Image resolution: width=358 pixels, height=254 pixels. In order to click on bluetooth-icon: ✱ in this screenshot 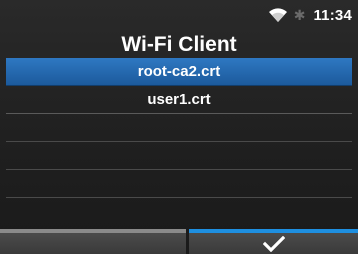, I will do `click(299, 15)`.